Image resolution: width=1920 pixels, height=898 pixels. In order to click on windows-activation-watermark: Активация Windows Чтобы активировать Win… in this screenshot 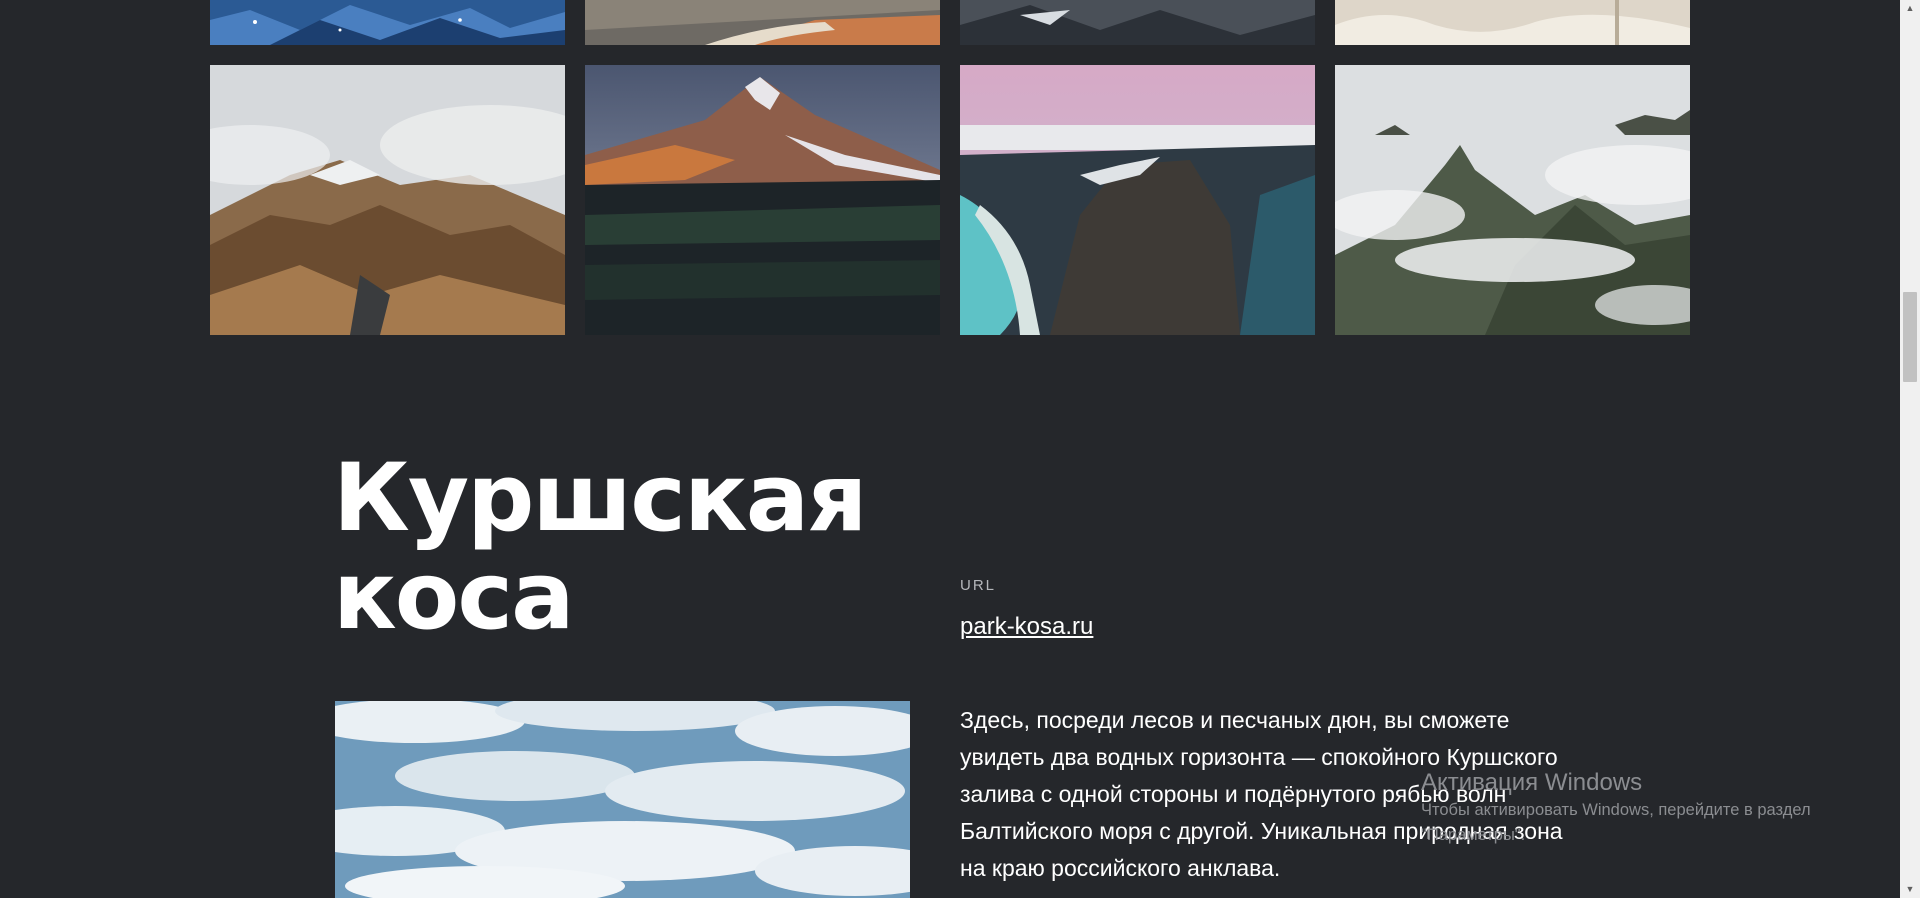, I will do `click(1616, 808)`.